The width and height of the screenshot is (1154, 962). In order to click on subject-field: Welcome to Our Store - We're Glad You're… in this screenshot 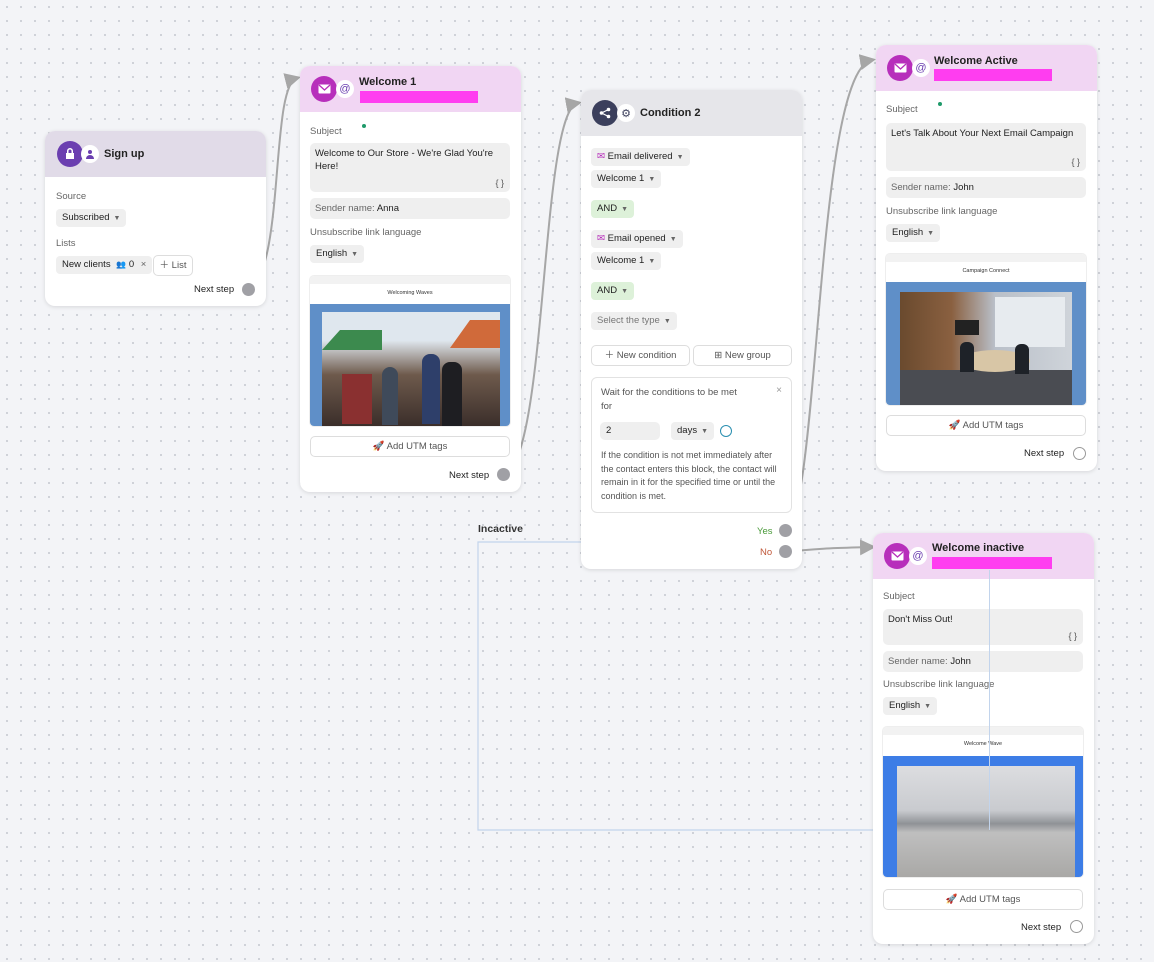, I will do `click(410, 167)`.